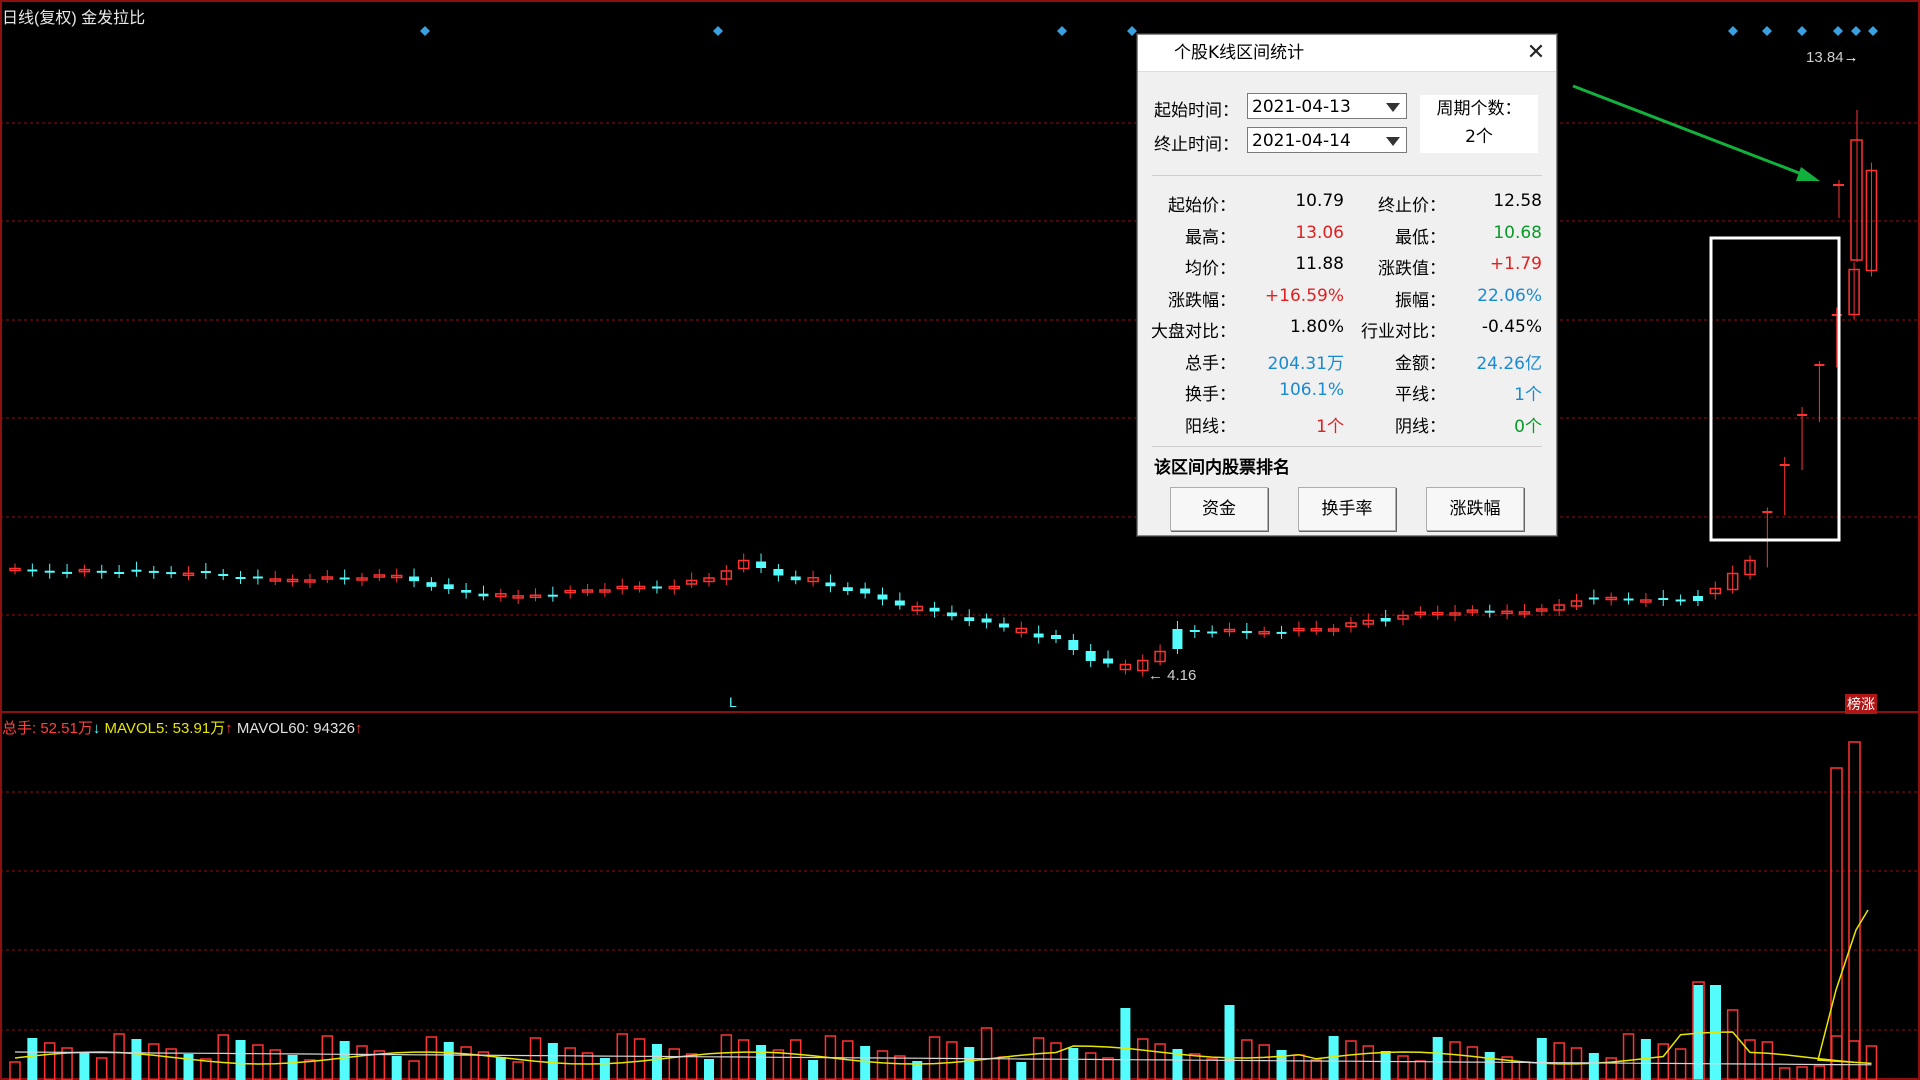  I want to click on chart-title: 日线(复权) 金发拉比, so click(74, 18).